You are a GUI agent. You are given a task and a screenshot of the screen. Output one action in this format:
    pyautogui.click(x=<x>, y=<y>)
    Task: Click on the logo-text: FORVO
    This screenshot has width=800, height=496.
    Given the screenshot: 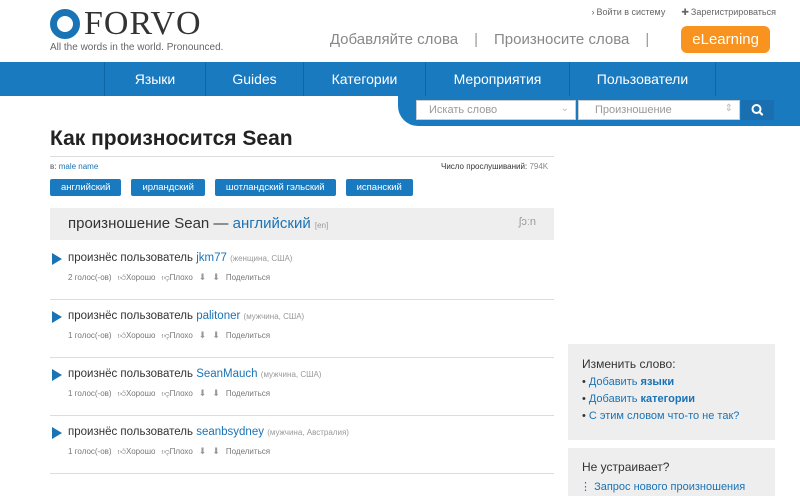 What is the action you would take?
    pyautogui.click(x=143, y=23)
    